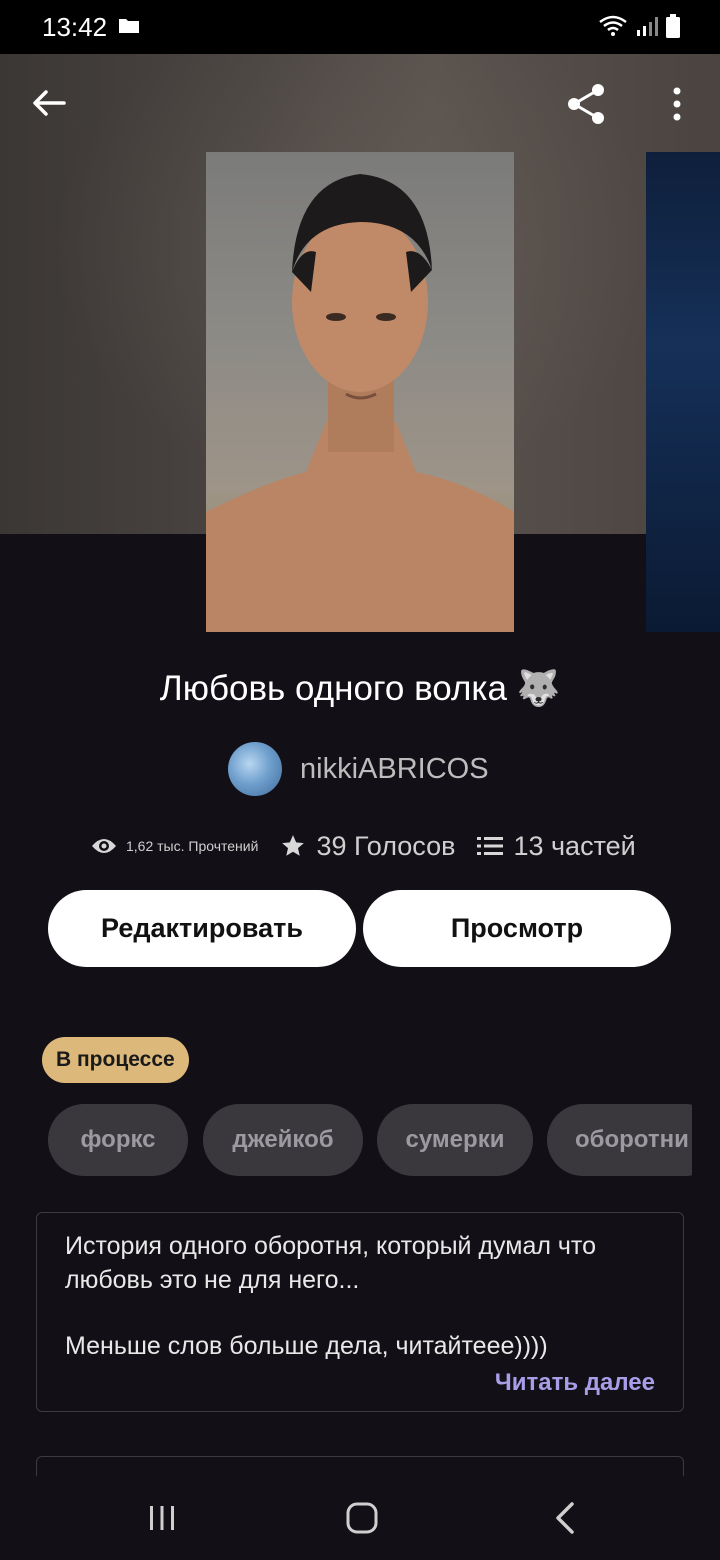 The height and width of the screenshot is (1560, 720). What do you see at coordinates (49, 103) in the screenshot?
I see `back-arrow-icon` at bounding box center [49, 103].